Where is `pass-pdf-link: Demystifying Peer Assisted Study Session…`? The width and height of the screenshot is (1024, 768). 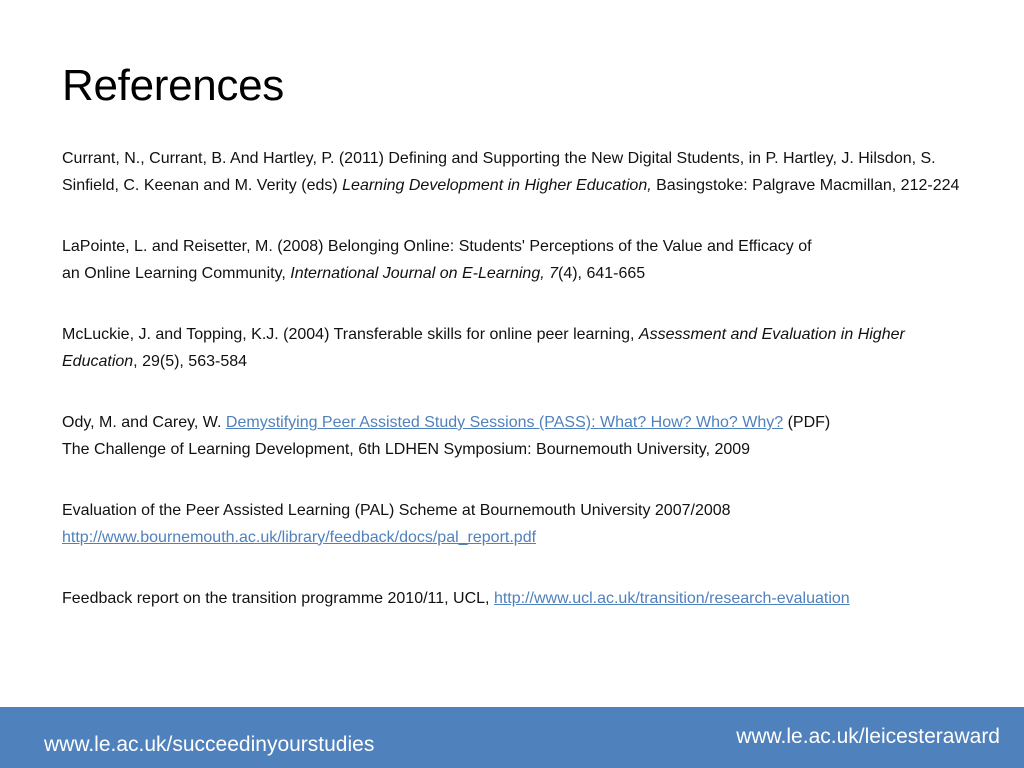 pass-pdf-link: Demystifying Peer Assisted Study Session… is located at coordinates (504, 422).